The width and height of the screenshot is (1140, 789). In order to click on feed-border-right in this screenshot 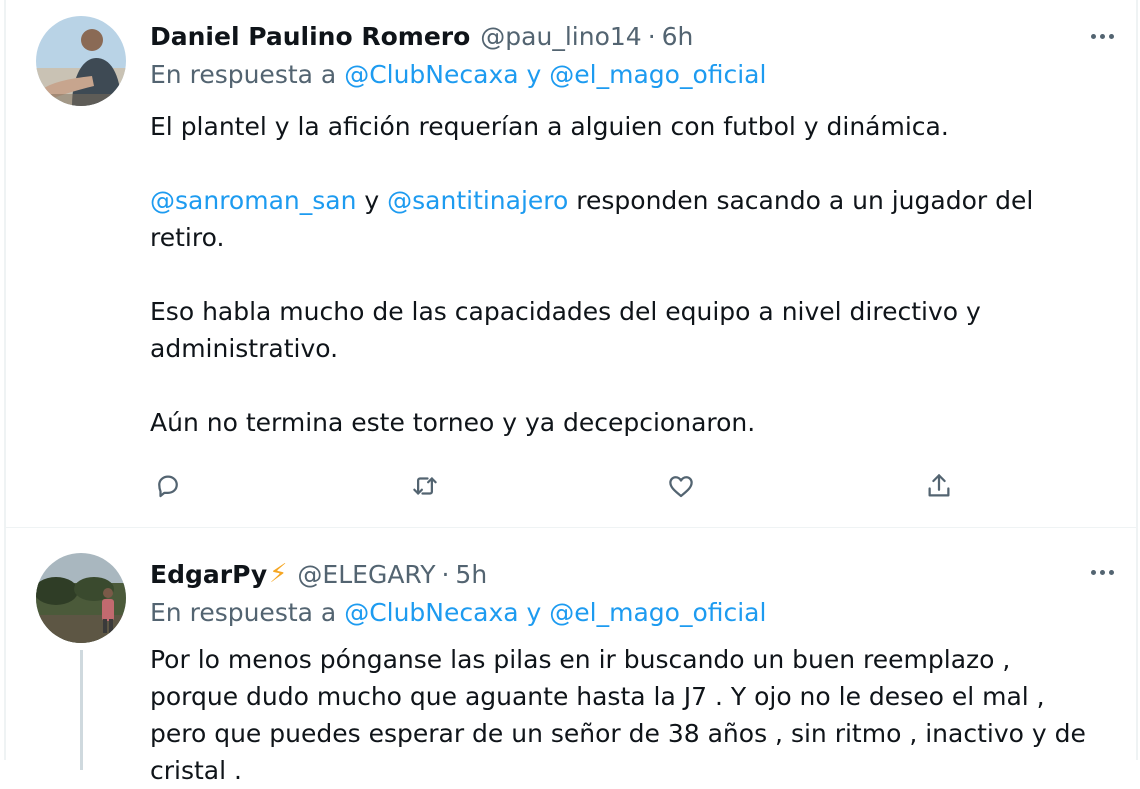, I will do `click(1137, 380)`.